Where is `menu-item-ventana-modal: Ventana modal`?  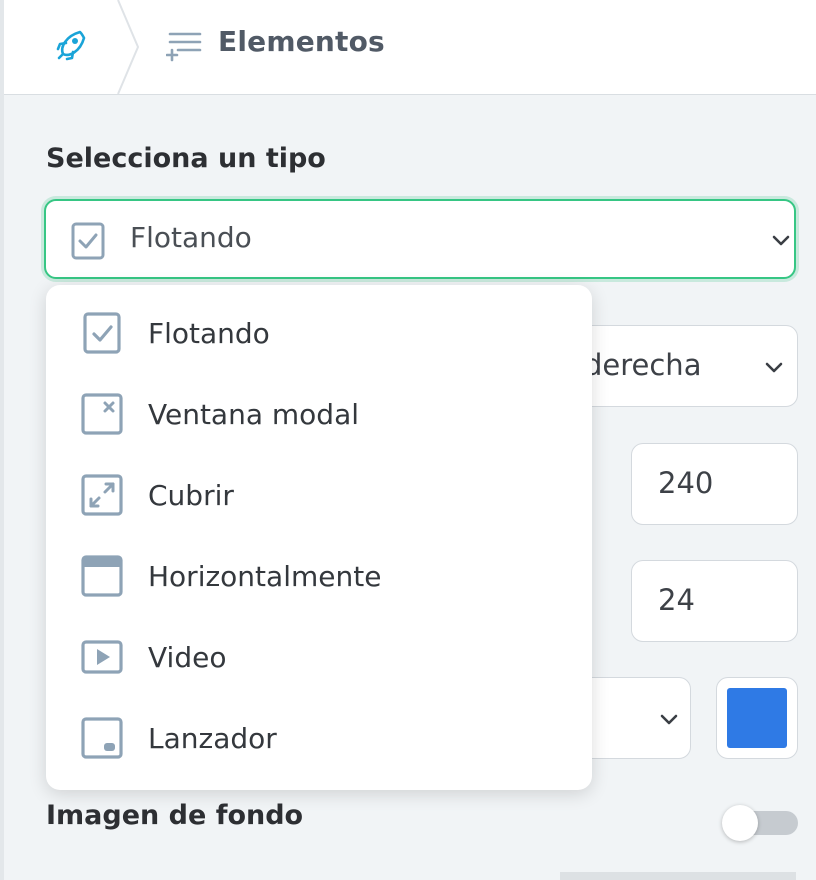
menu-item-ventana-modal: Ventana modal is located at coordinates (319, 414).